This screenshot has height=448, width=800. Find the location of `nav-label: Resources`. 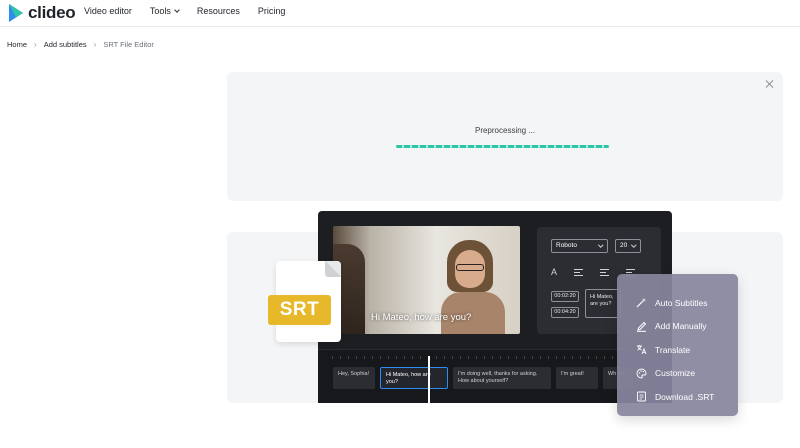

nav-label: Resources is located at coordinates (218, 11).